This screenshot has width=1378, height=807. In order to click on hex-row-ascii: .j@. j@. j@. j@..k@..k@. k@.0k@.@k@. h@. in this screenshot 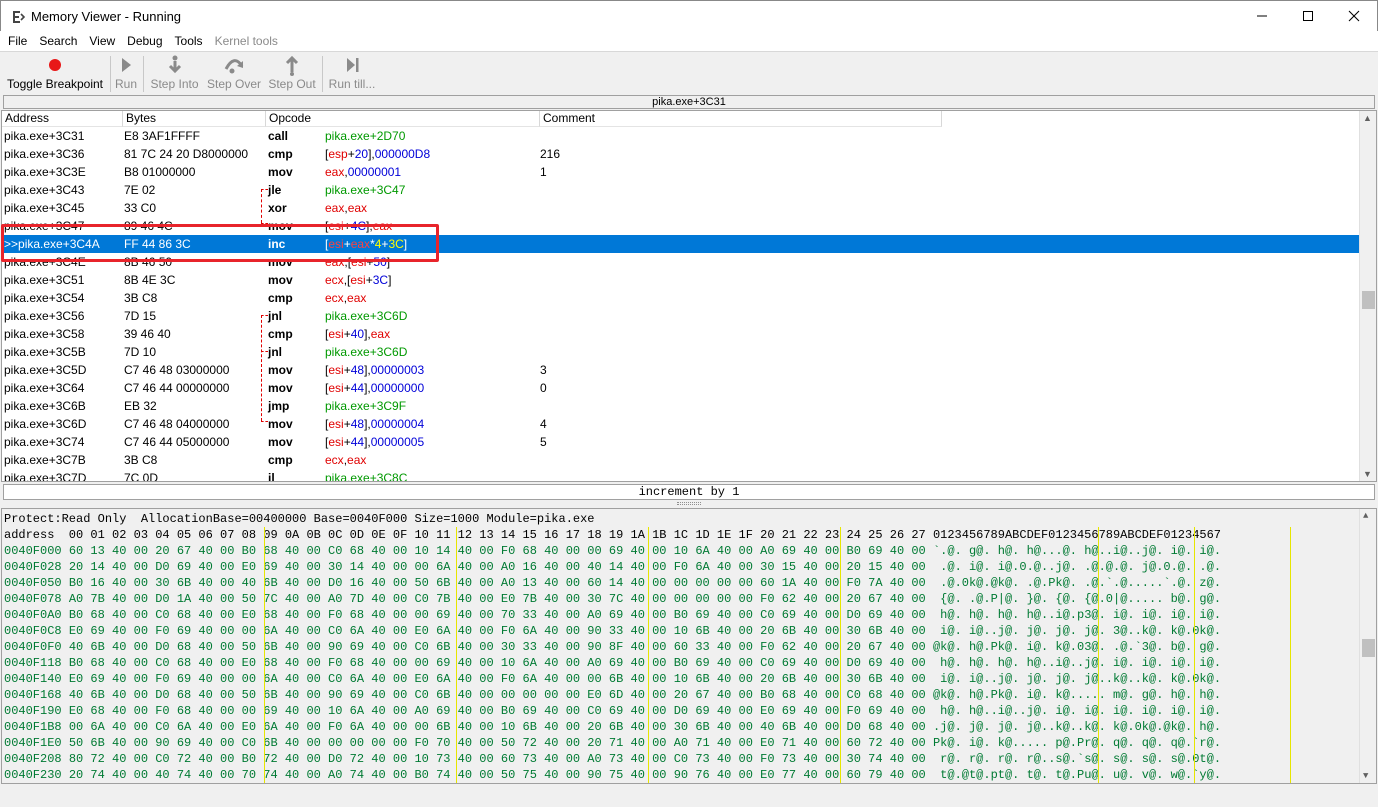, I will do `click(1077, 727)`.